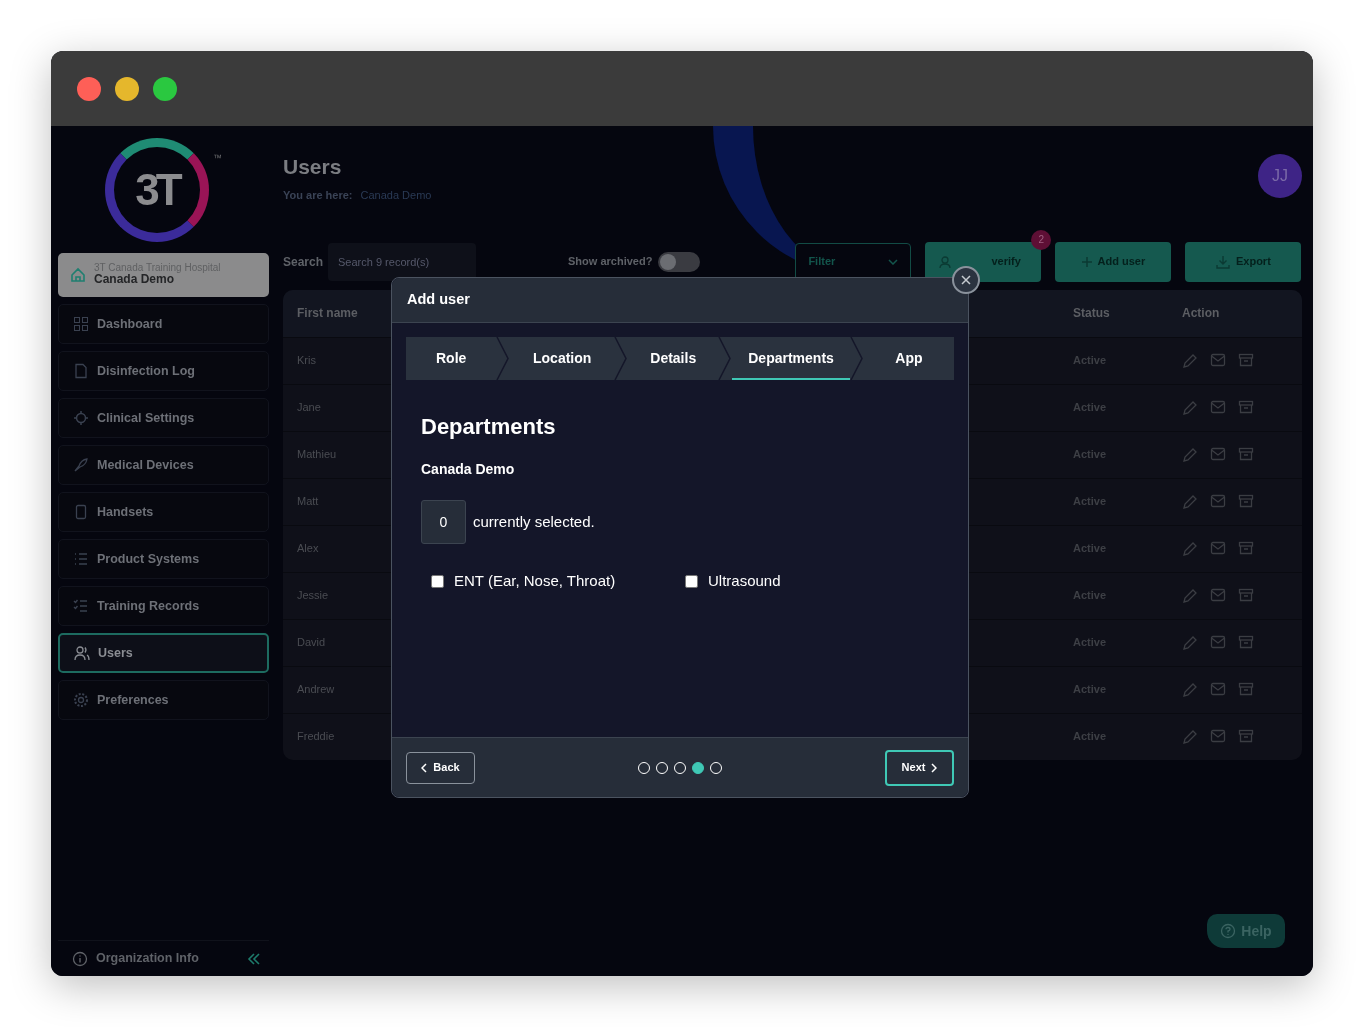  I want to click on wizard-step-tab: Details, so click(673, 358).